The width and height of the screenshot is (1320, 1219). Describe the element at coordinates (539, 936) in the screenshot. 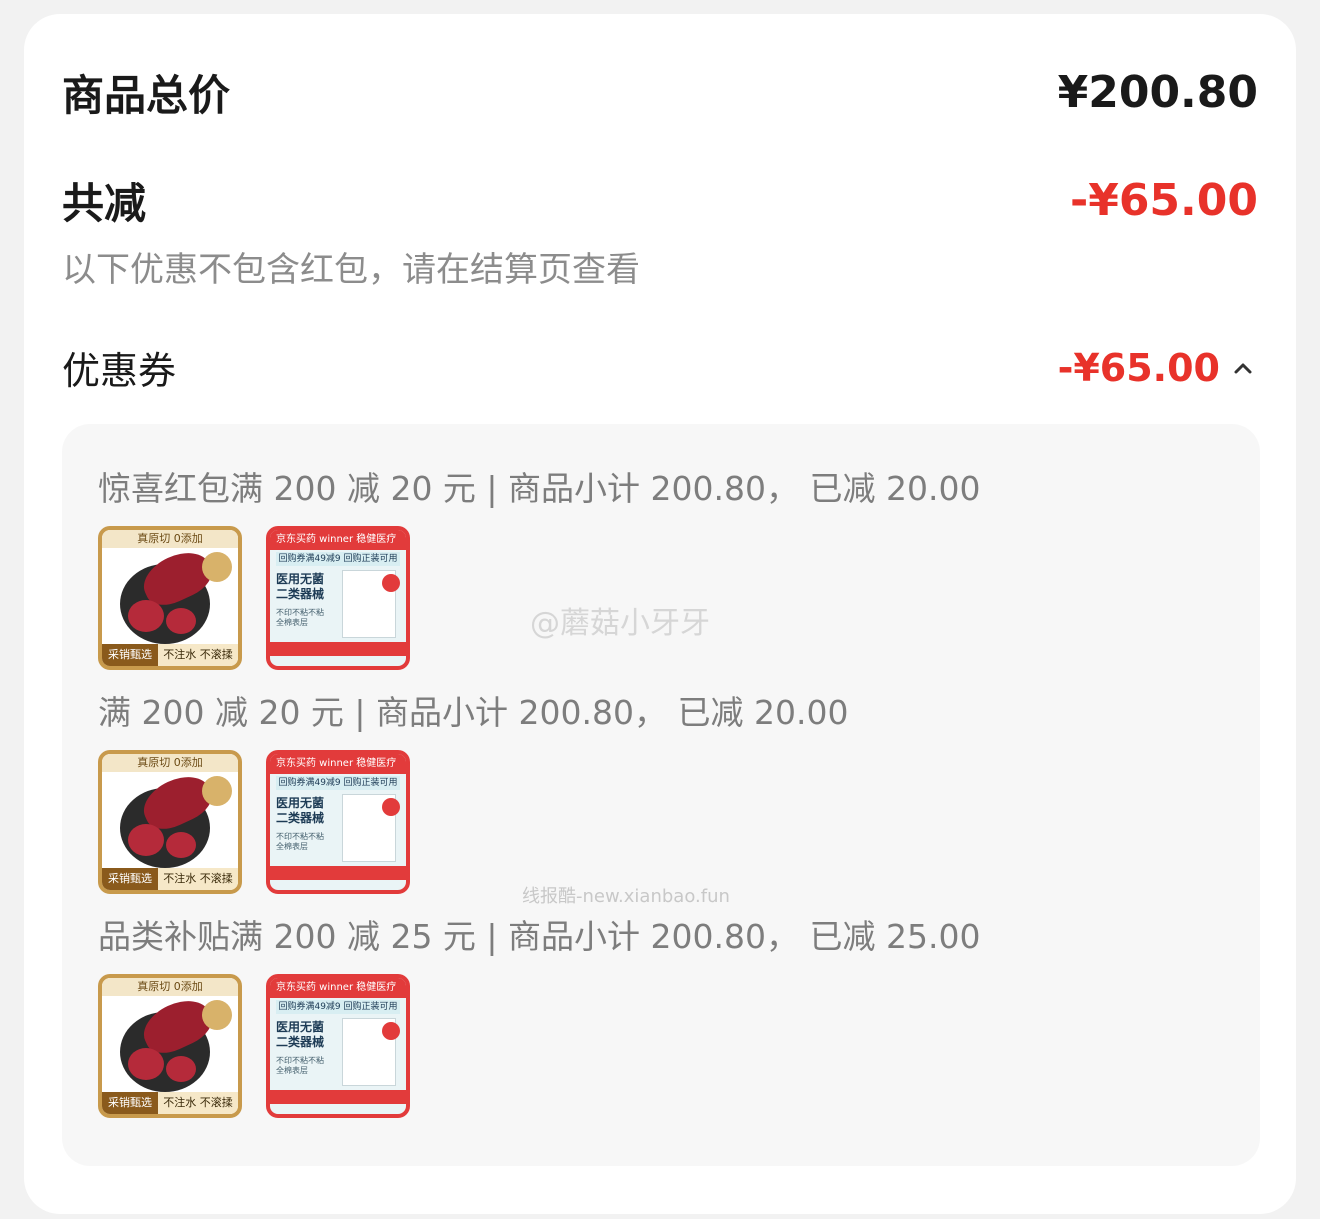

I see `coupon-rule-3: 品类补贴满 200 减 25 元 | 商品小计 200.80， 已减 25.00` at that location.